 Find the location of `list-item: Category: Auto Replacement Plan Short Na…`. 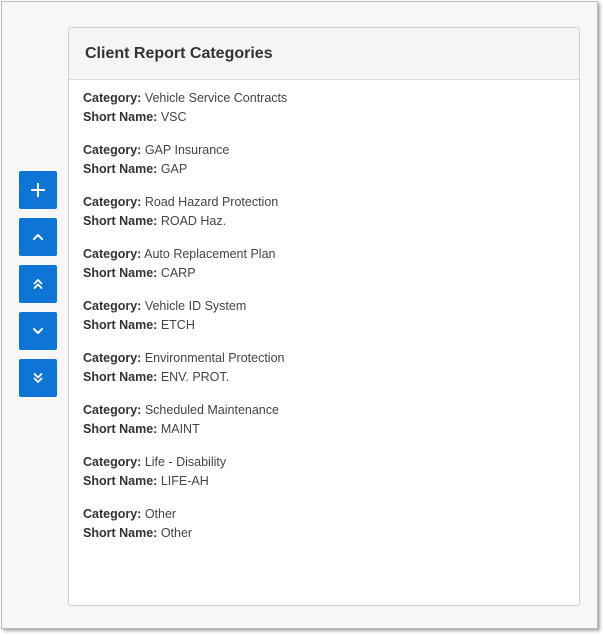

list-item: Category: Auto Replacement Plan Short Na… is located at coordinates (324, 264).